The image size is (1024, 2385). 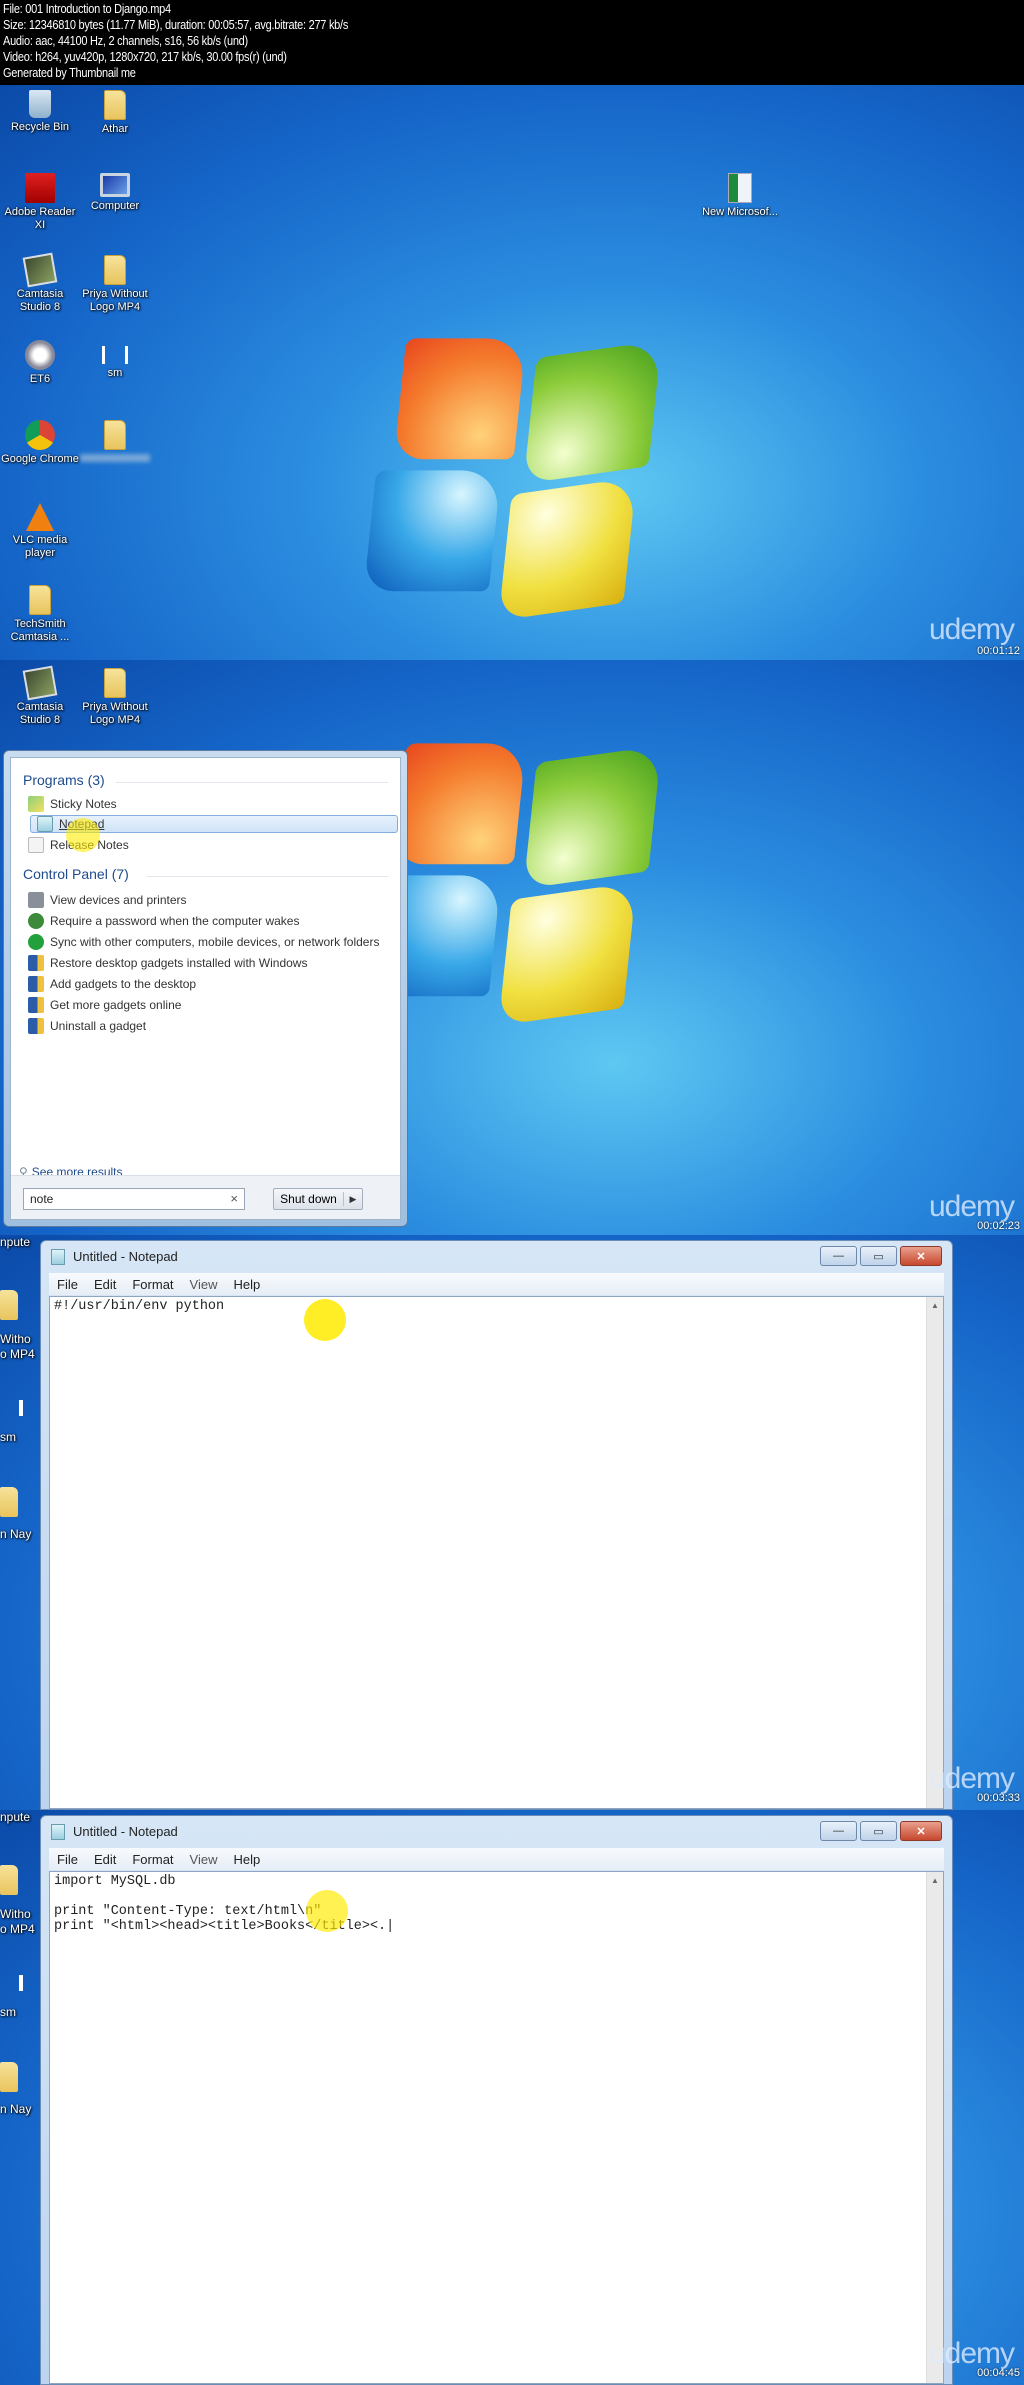 What do you see at coordinates (134, 1199) in the screenshot?
I see `start-search-input: note ×` at bounding box center [134, 1199].